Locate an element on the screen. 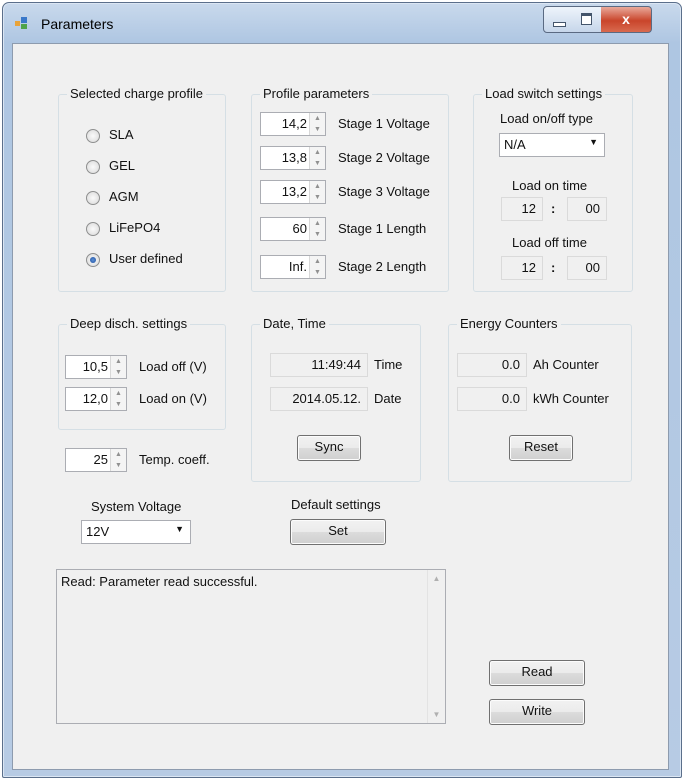 This screenshot has width=684, height=781. profile-param-label: Stage 2 Voltage is located at coordinates (384, 157).